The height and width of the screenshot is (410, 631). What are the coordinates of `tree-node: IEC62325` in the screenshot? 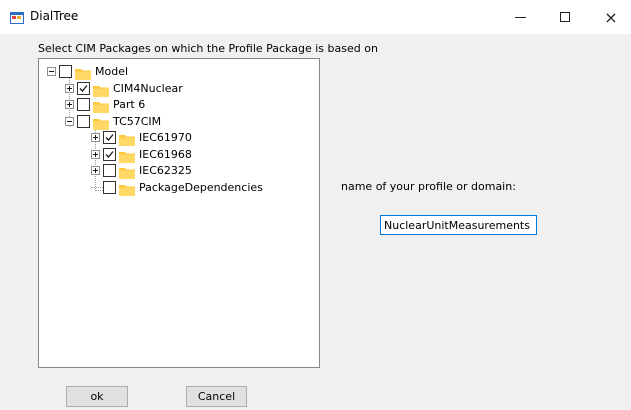 It's located at (141, 170).